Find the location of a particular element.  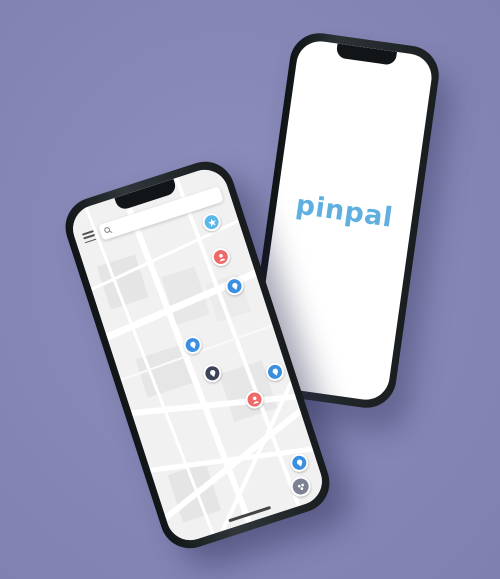

hamburger-menu-icon is located at coordinates (89, 237).